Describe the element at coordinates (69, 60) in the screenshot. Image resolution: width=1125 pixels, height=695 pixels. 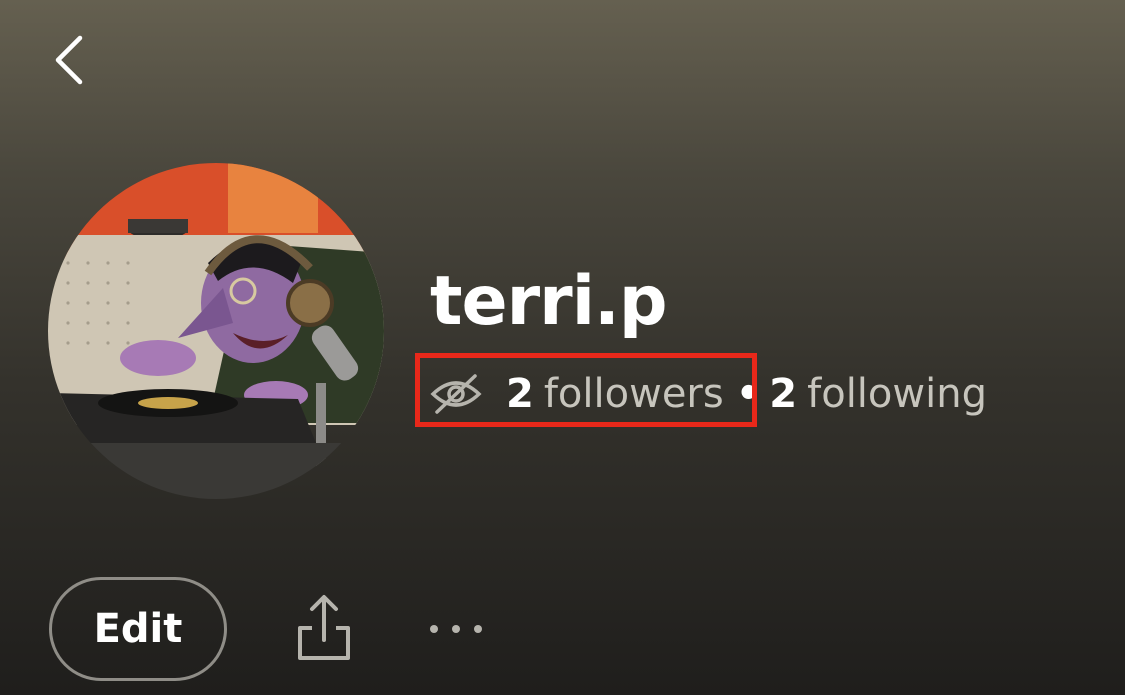
I see `chevron-left-icon` at that location.